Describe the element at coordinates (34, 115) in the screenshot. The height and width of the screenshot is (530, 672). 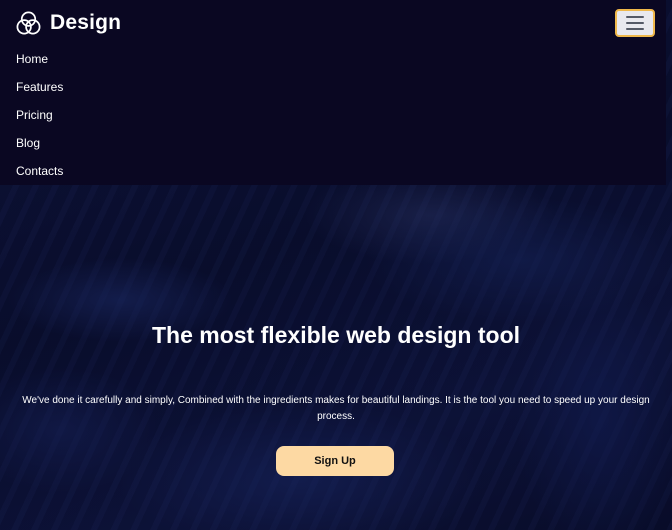
I see `nav-link-pricing: Pricing` at that location.